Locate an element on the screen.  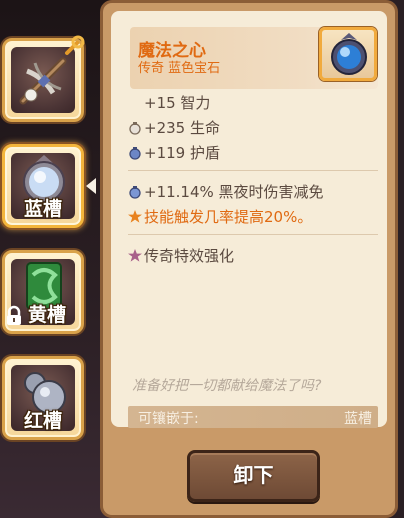
item-rarity-type: 传奇 蓝色宝石 is located at coordinates (179, 68).